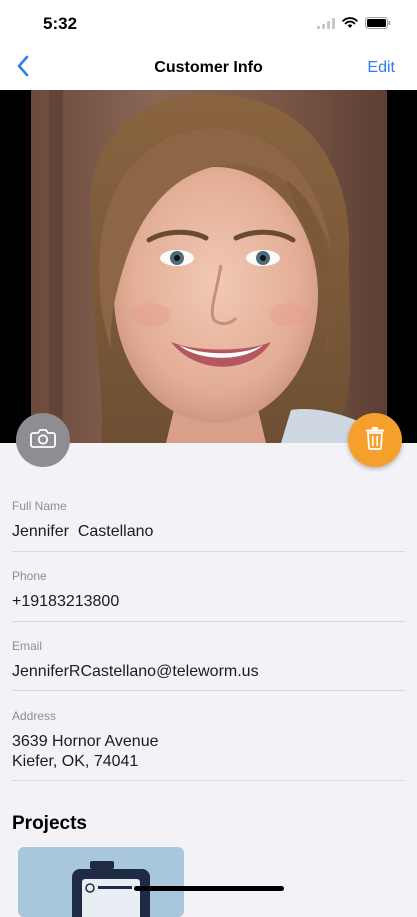 Image resolution: width=417 pixels, height=917 pixels. Describe the element at coordinates (75, 761) in the screenshot. I see `address-line-2: Kiefer, OK, 74041` at that location.